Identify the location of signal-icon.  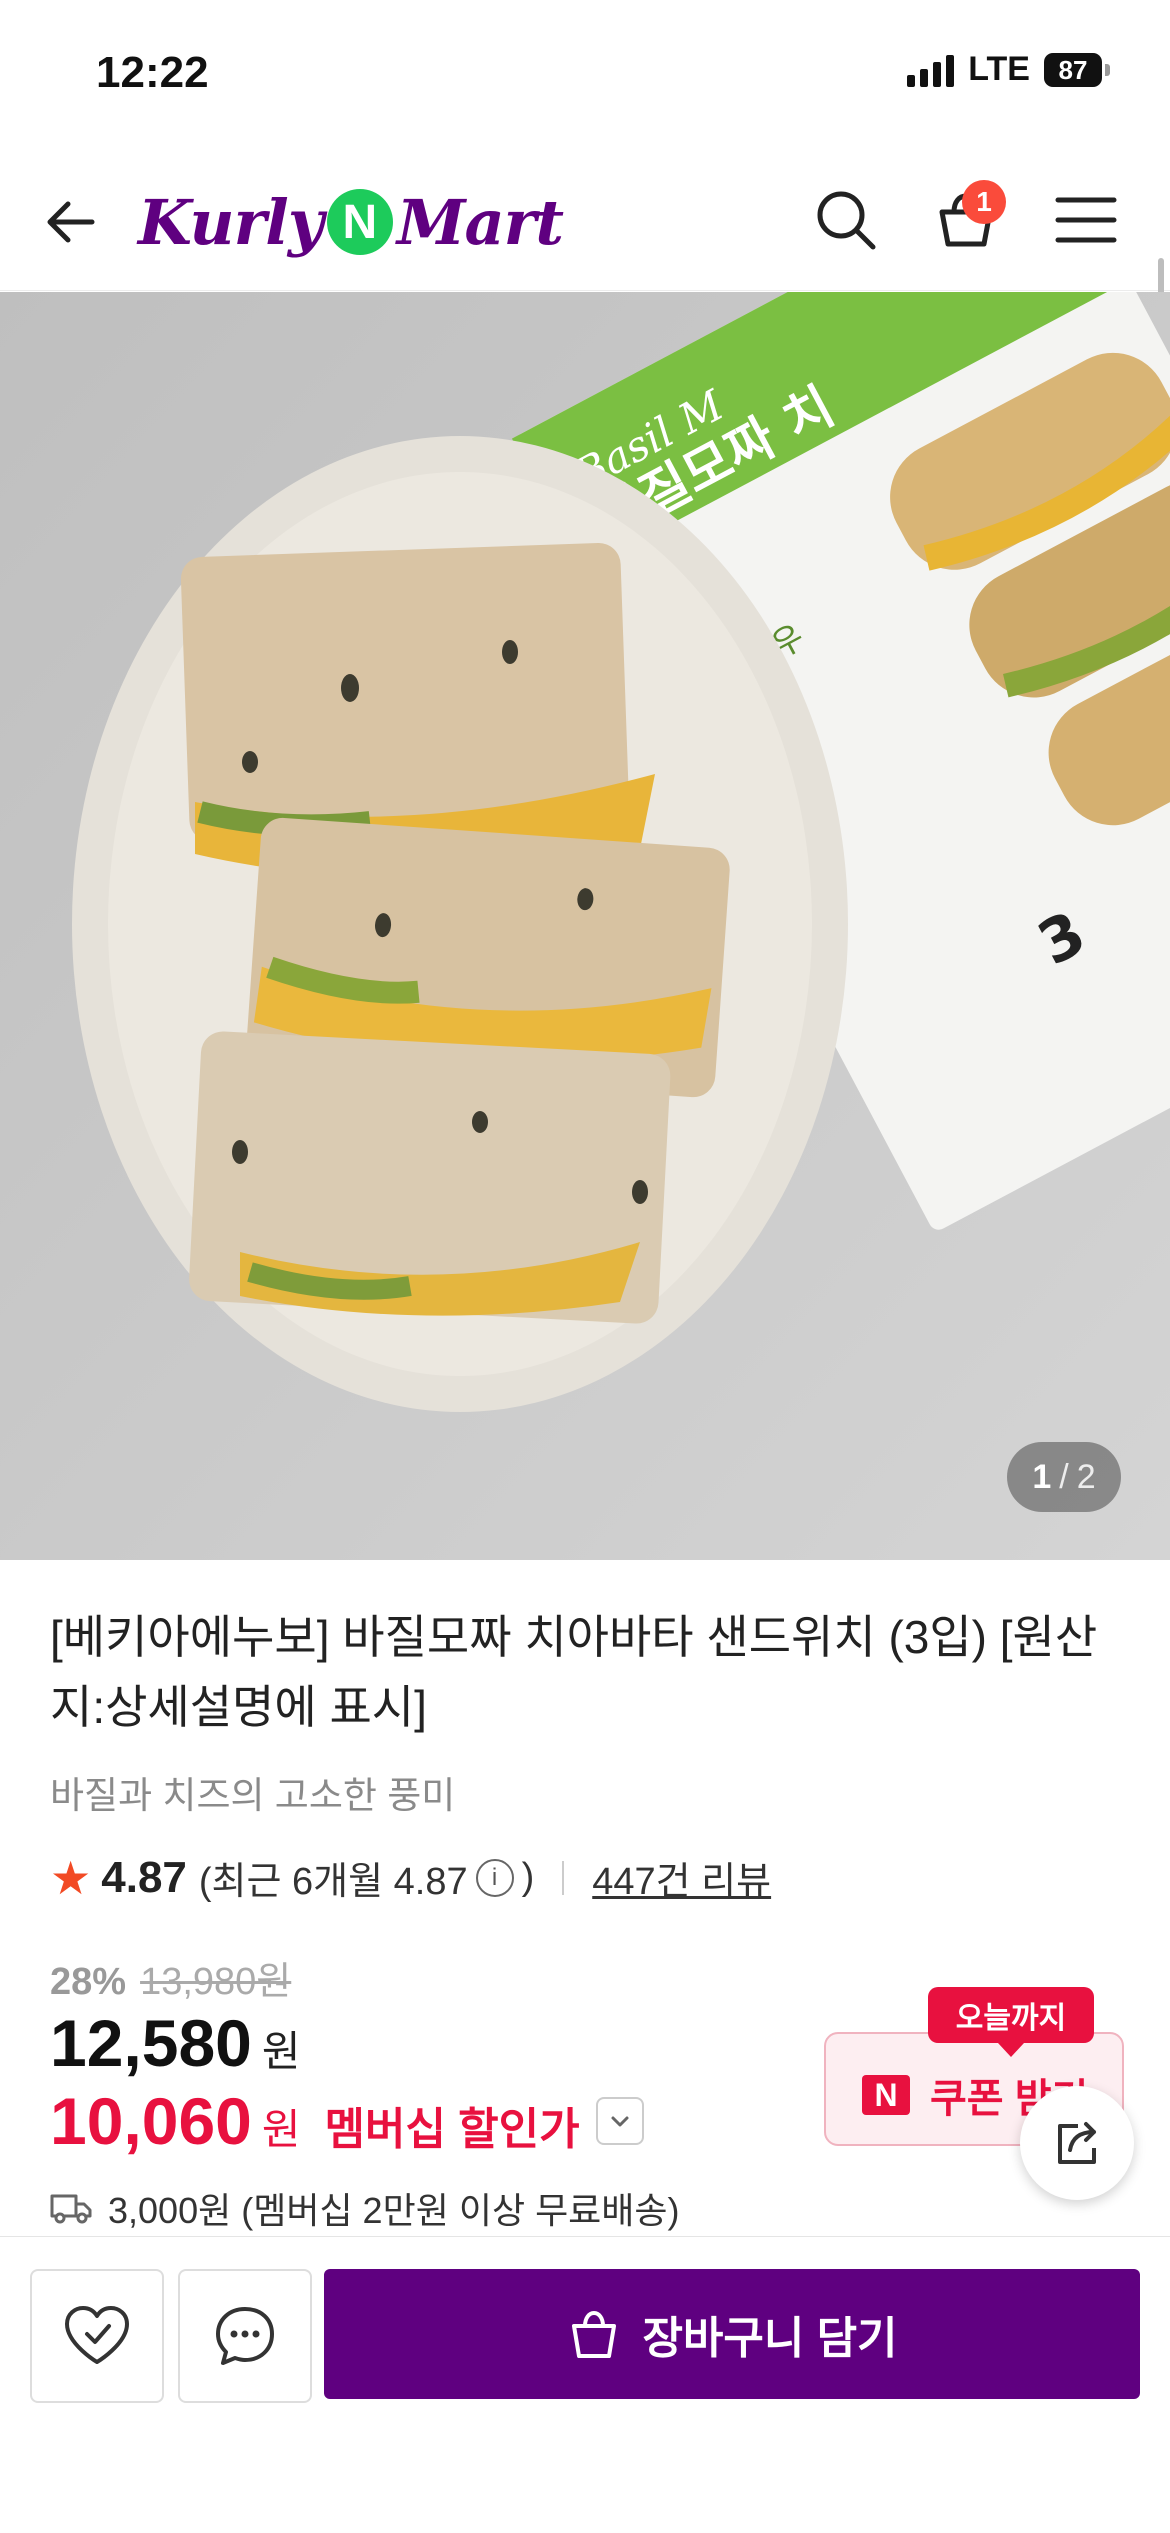
(931, 70).